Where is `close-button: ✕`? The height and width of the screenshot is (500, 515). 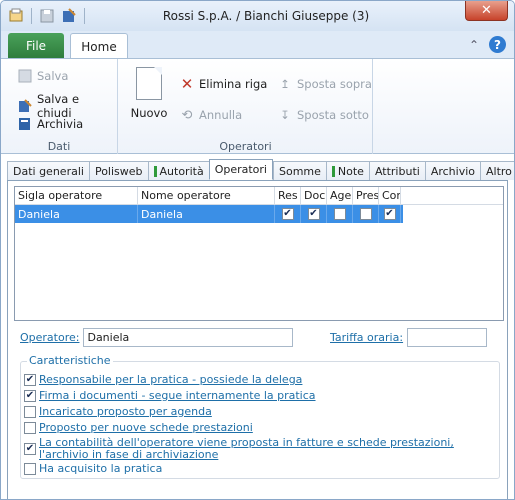
close-button: ✕ is located at coordinates (486, 11).